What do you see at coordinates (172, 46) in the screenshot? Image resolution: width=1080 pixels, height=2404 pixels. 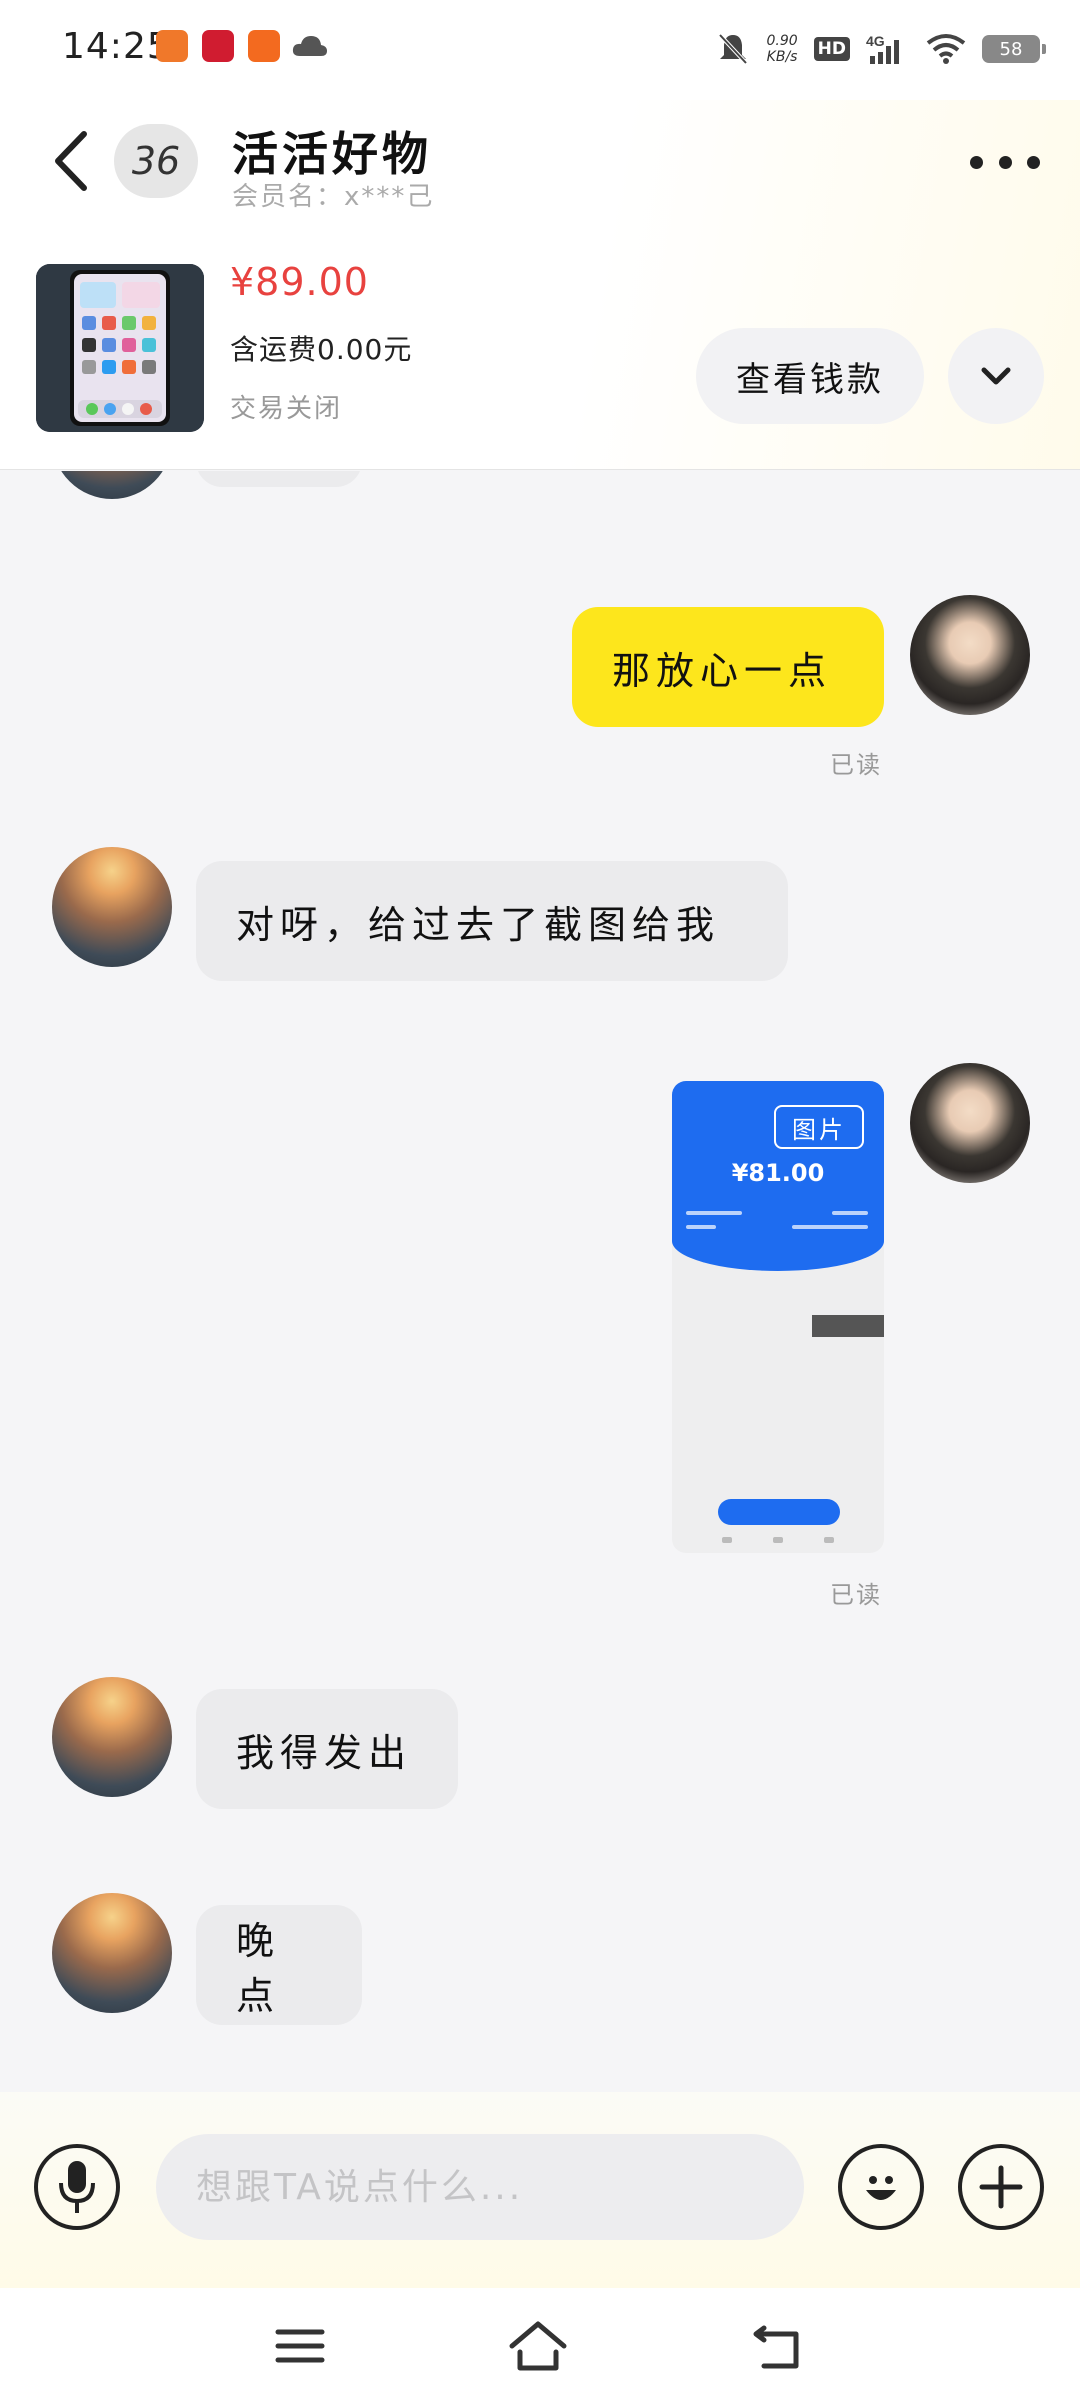 I see `shopping-app-icon` at bounding box center [172, 46].